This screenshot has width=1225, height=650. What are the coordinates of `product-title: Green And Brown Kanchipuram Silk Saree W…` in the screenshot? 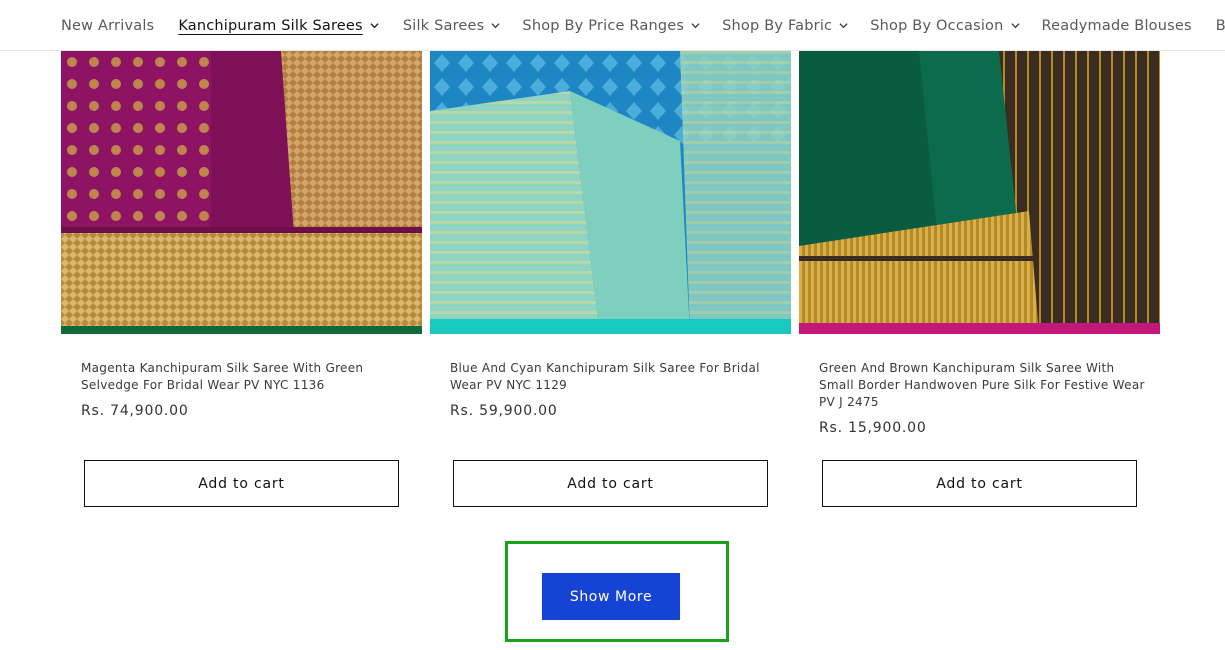 It's located at (984, 385).